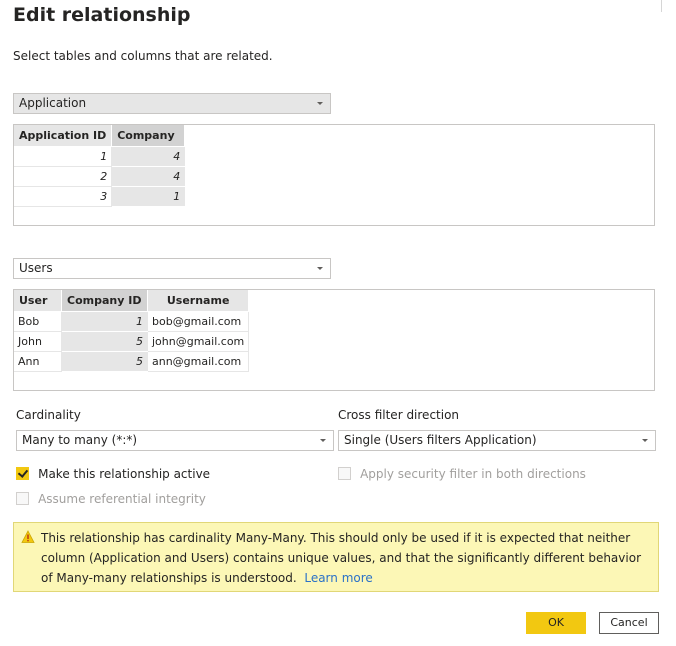 This screenshot has height=646, width=676. I want to click on make-active-option: Make this relationship active, so click(113, 472).